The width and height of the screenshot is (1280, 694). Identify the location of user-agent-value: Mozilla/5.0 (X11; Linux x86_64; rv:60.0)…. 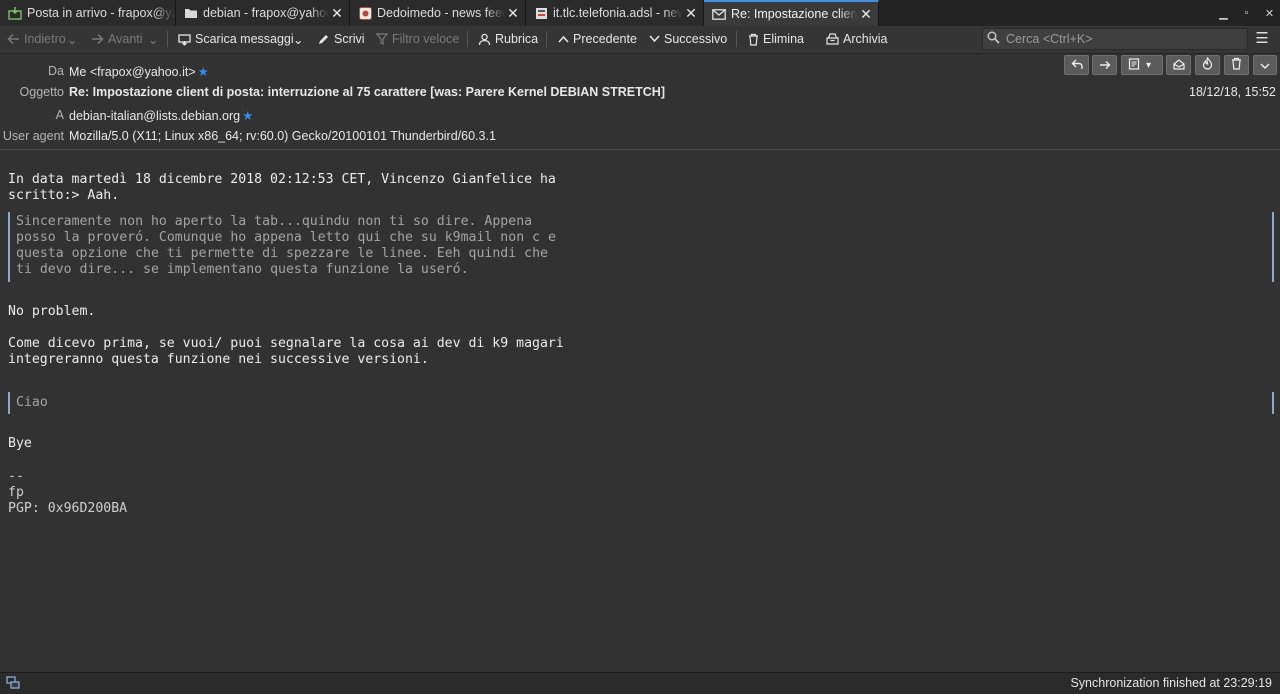
(282, 136).